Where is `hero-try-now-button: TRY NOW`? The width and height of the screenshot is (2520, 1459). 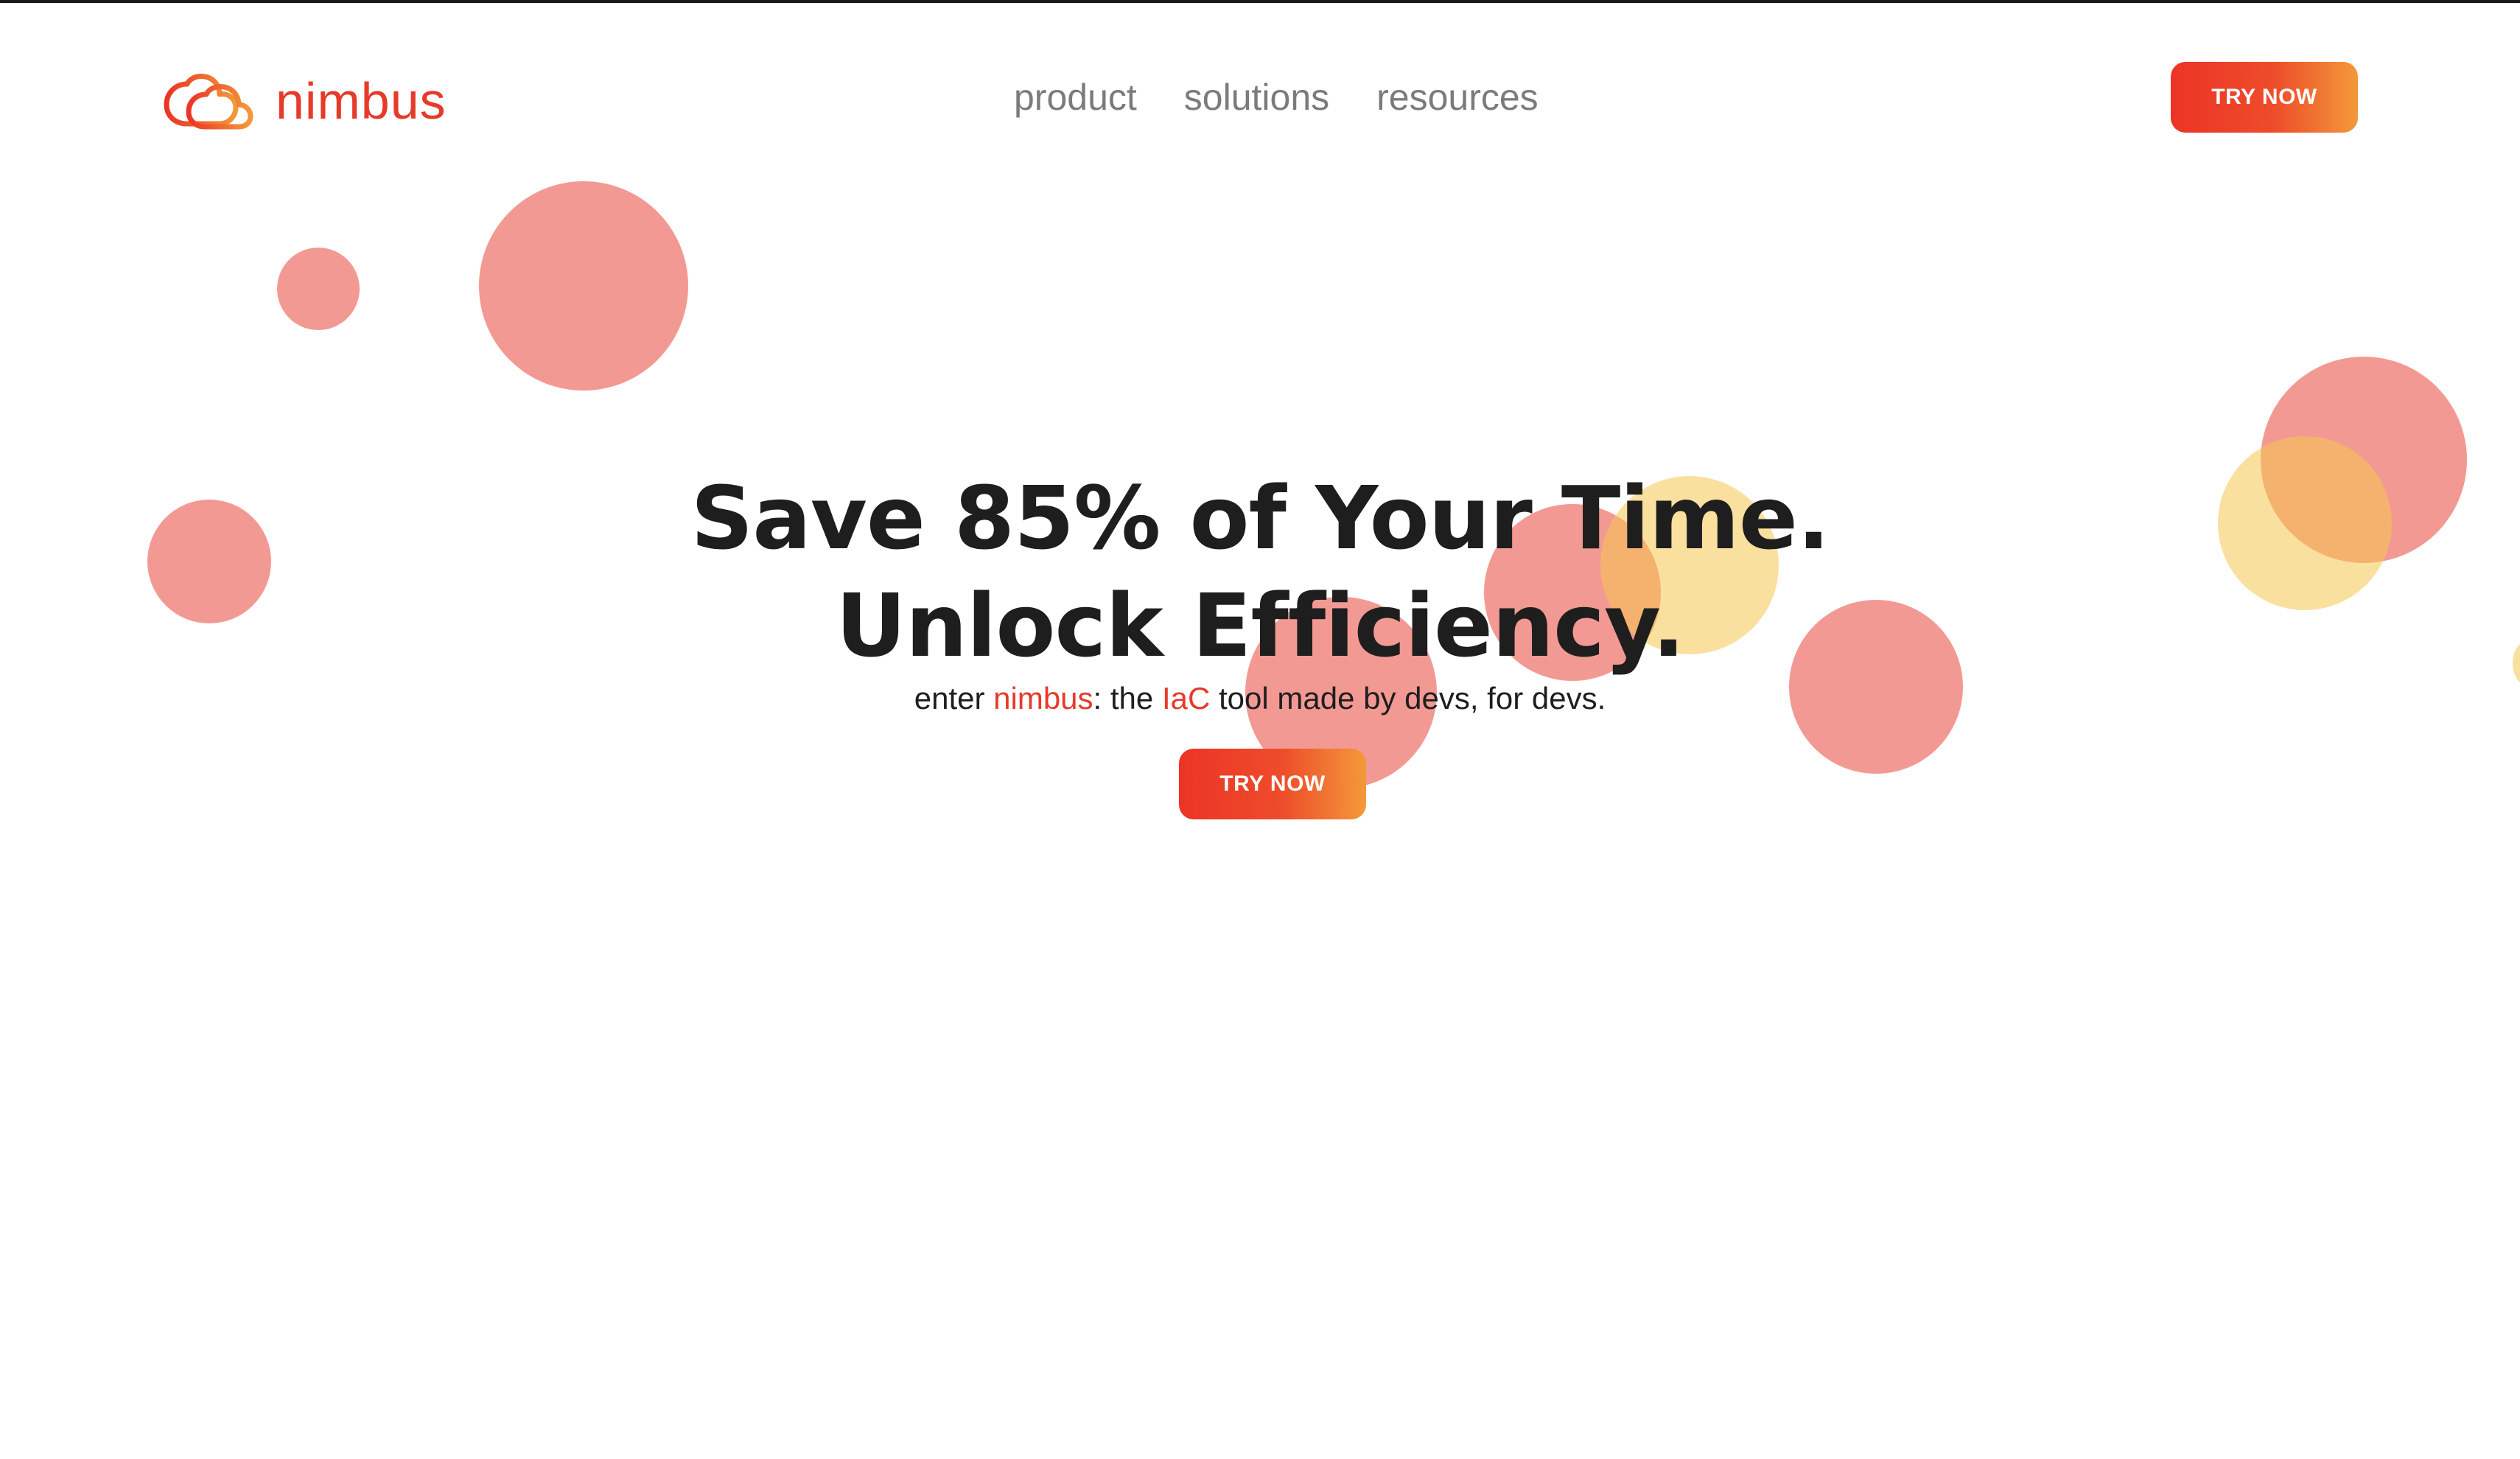 hero-try-now-button: TRY NOW is located at coordinates (1272, 784).